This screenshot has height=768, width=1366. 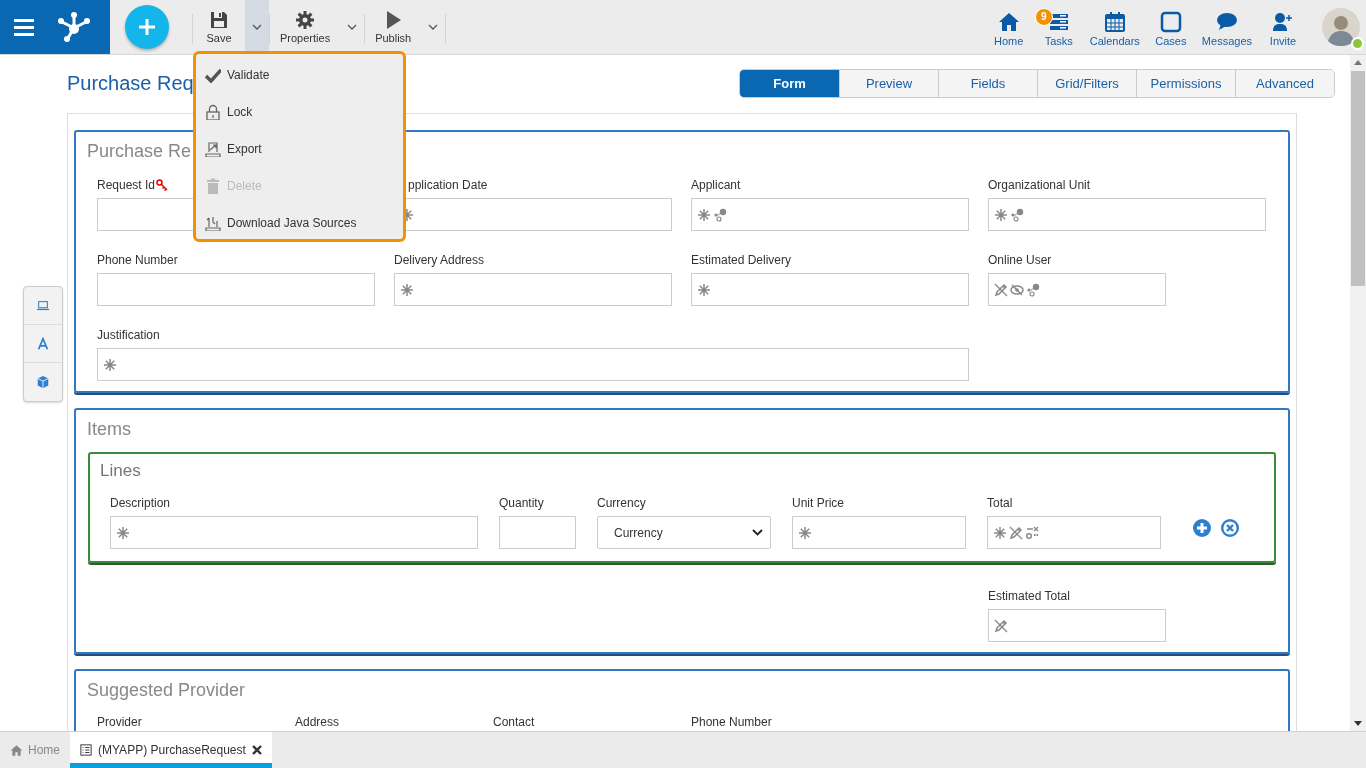 I want to click on download-icon, so click(x=213, y=222).